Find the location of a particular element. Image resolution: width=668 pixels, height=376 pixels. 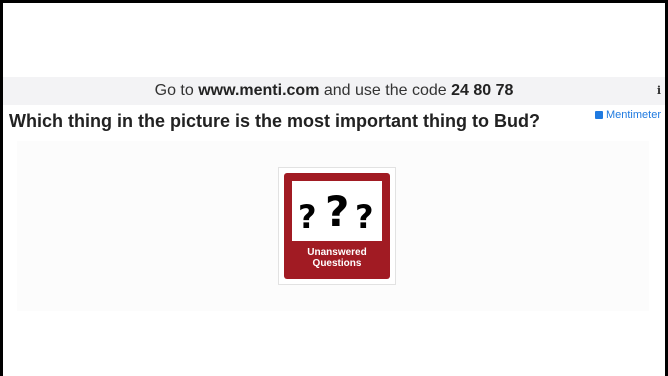

unanswered-questions-image: ? ? ? Unanswered Questions is located at coordinates (337, 226).